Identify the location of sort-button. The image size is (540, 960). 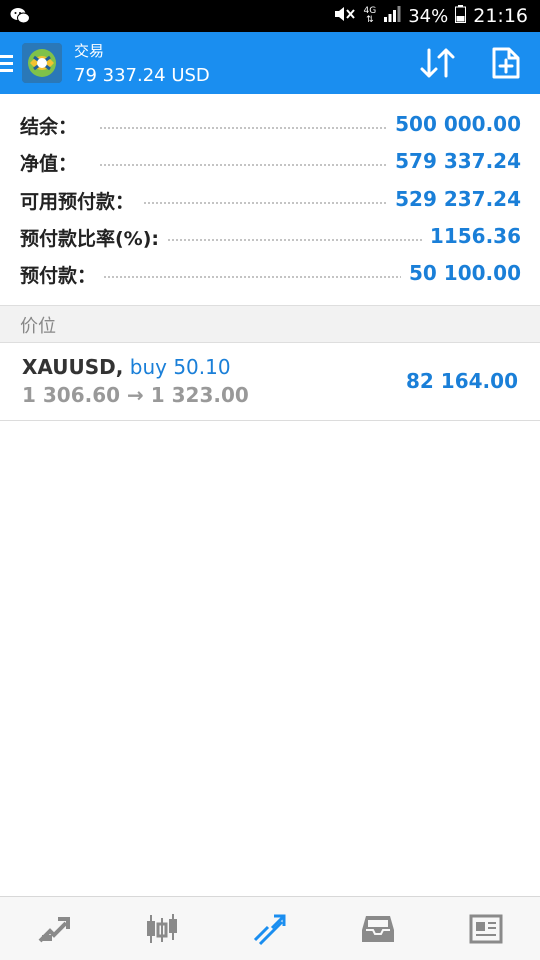
(438, 63).